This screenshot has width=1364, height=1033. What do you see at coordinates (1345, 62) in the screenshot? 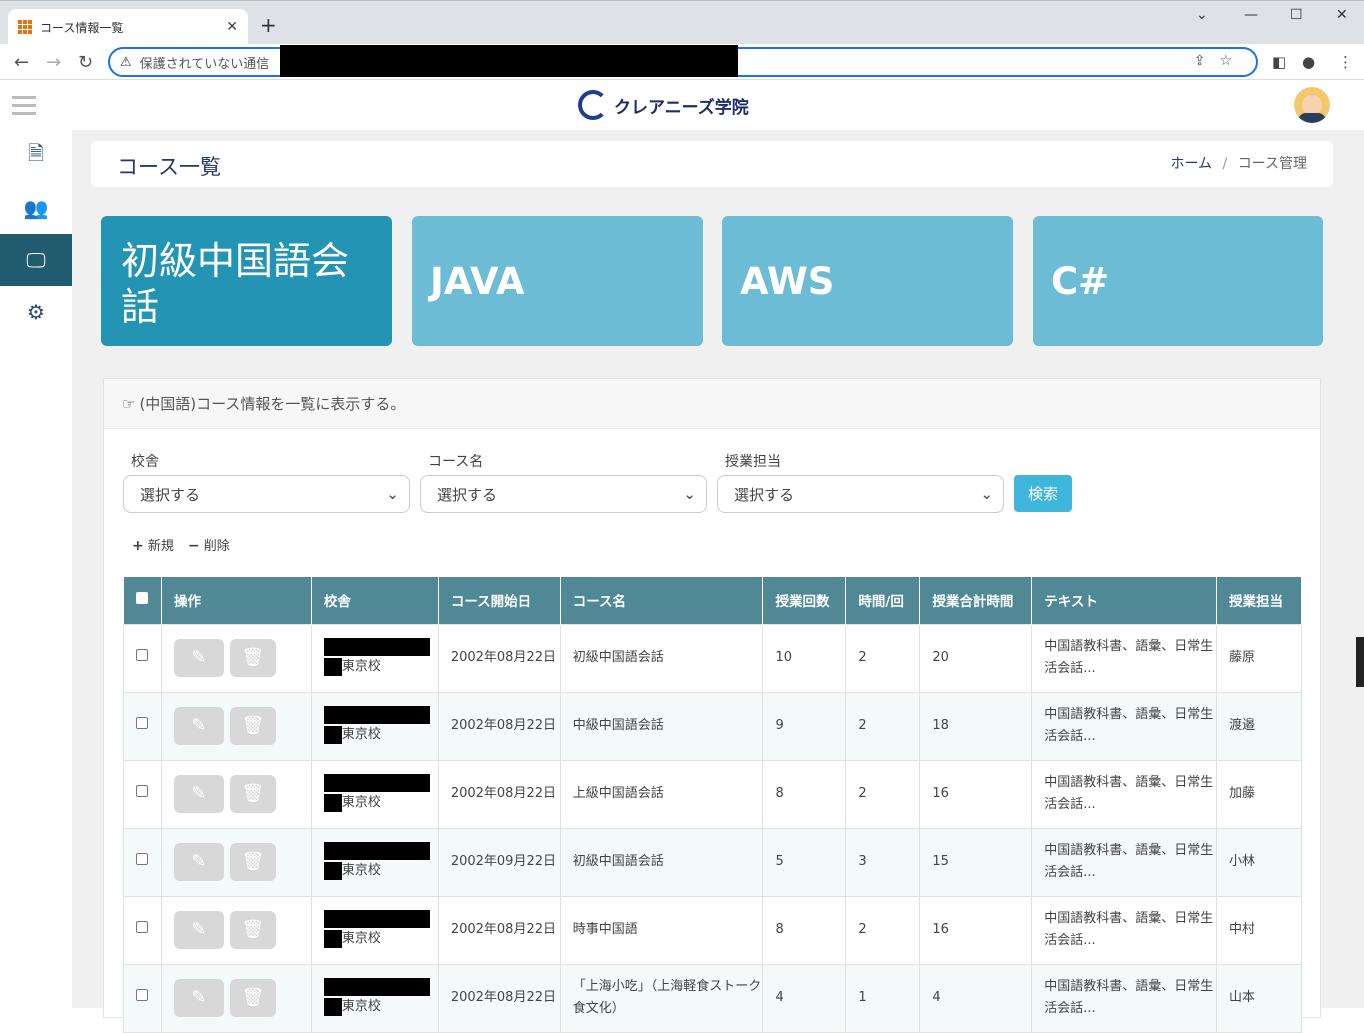
I see `menu-dots-icon: ⋮` at bounding box center [1345, 62].